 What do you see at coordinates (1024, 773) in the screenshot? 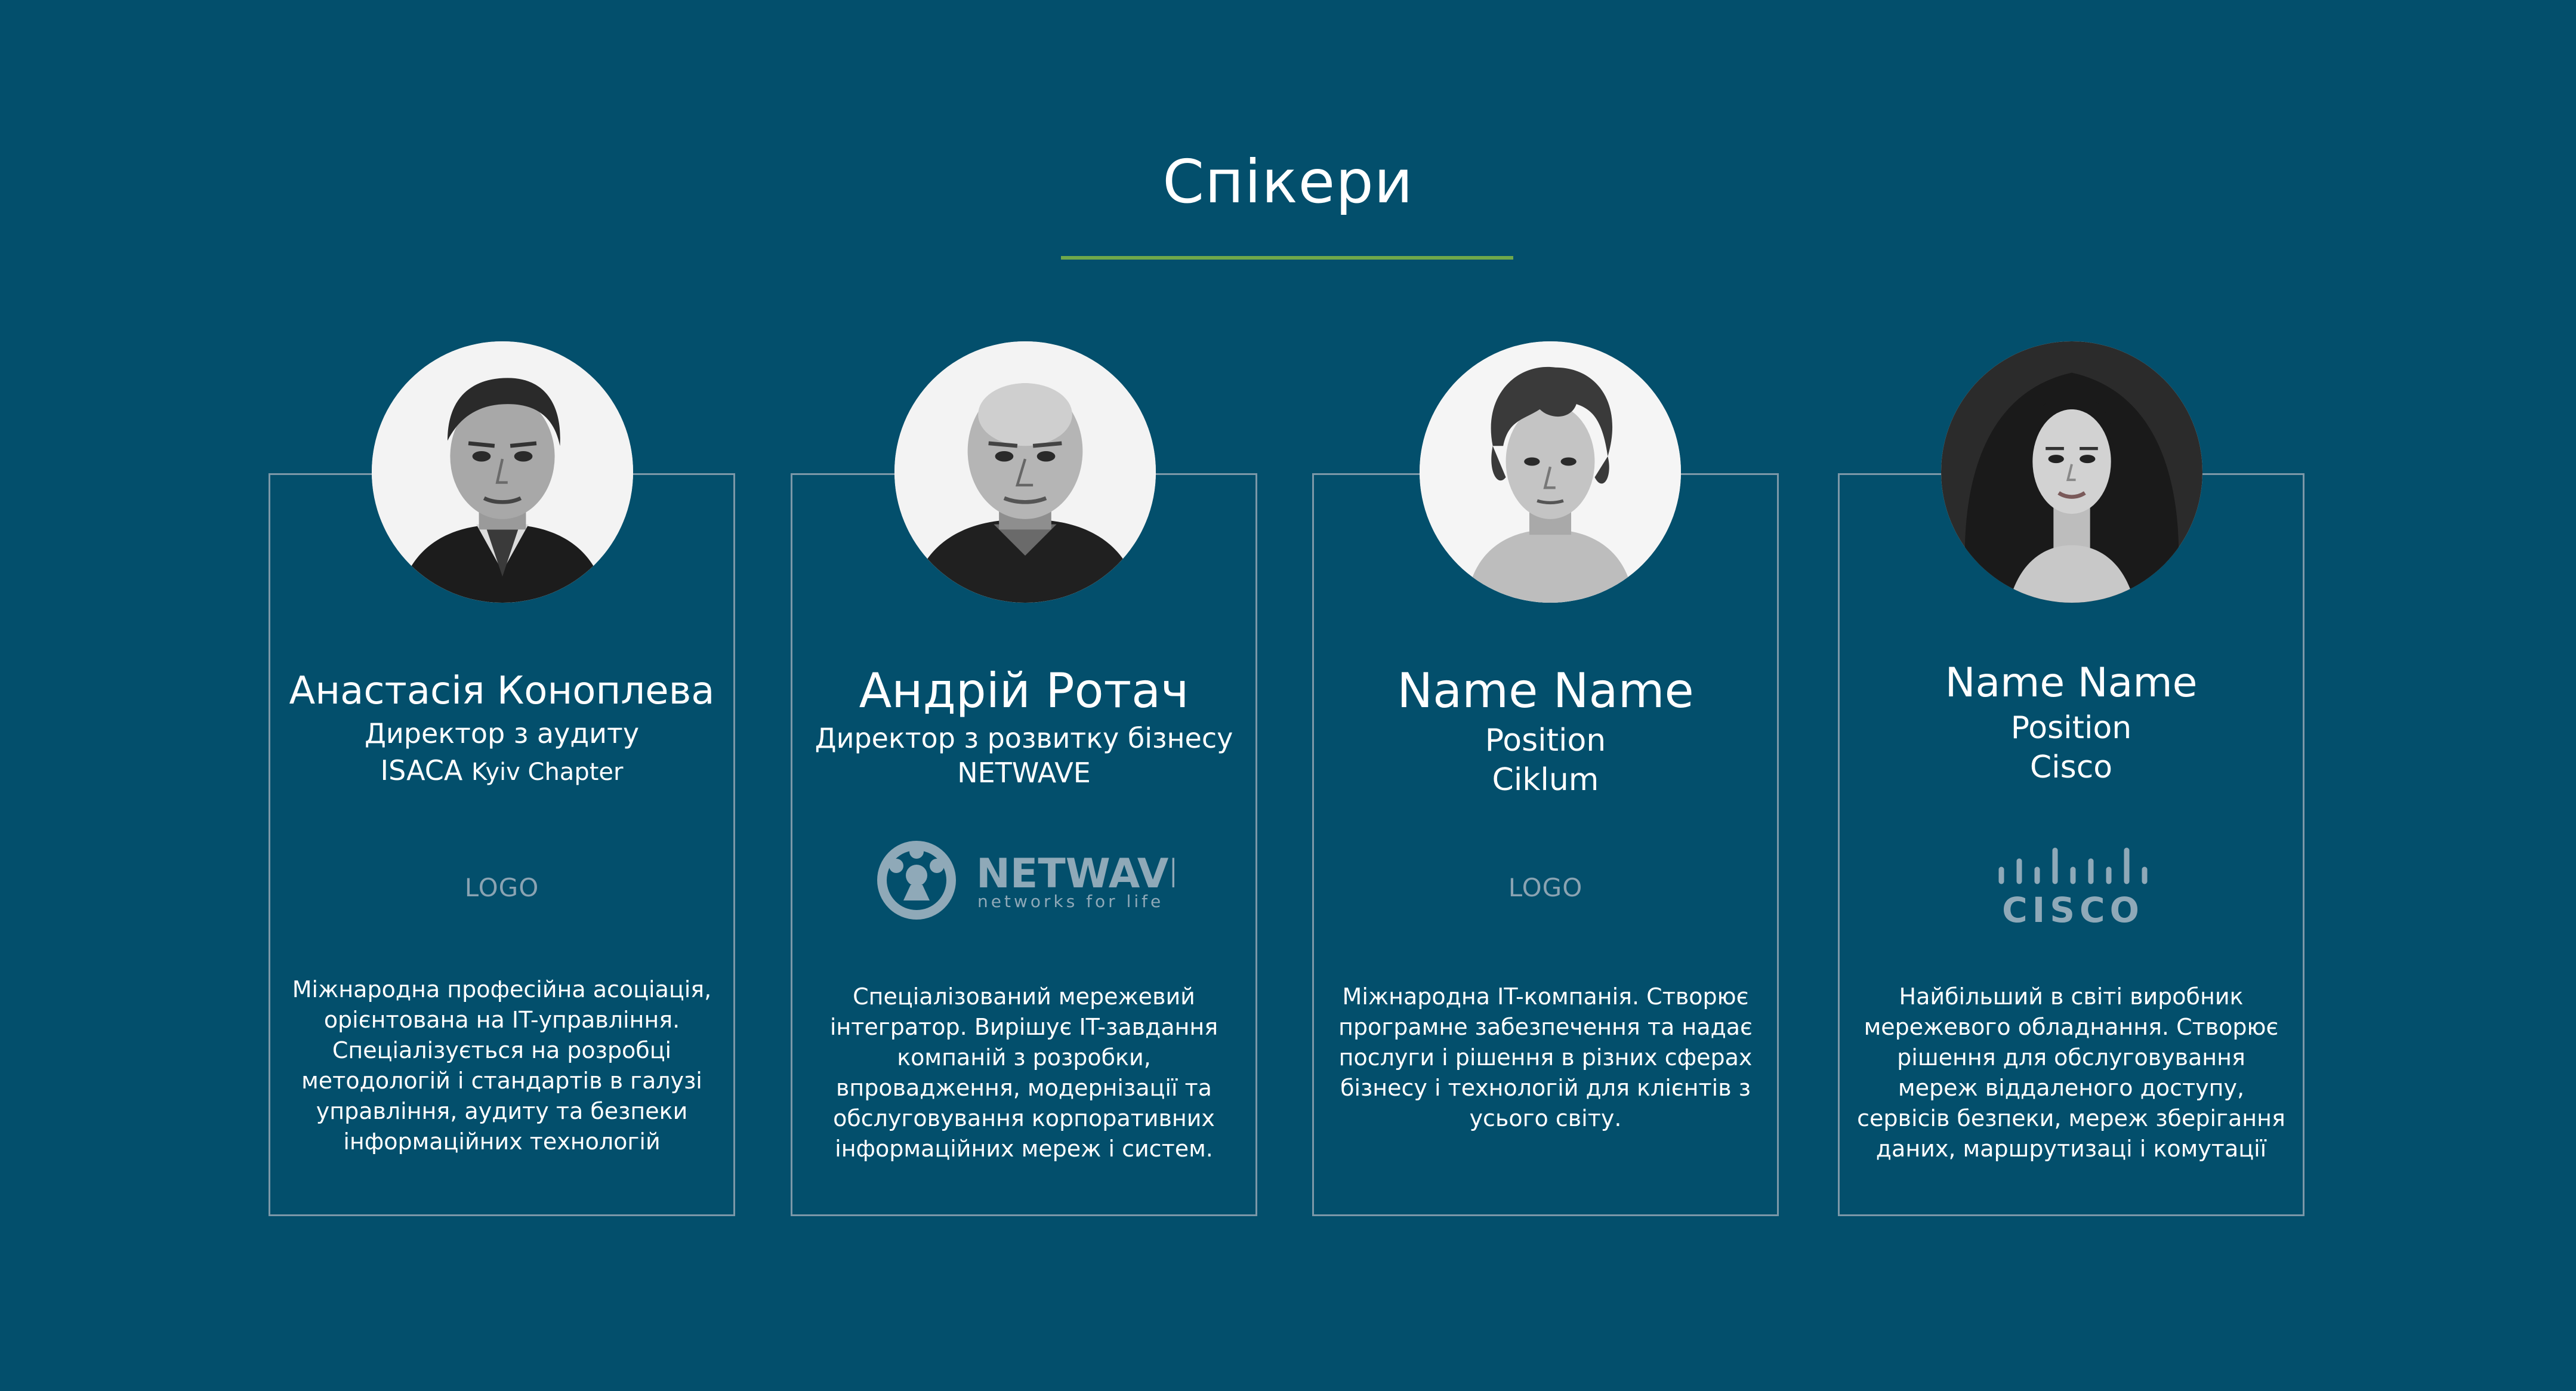
I see `speaker-company: NETWAVE` at bounding box center [1024, 773].